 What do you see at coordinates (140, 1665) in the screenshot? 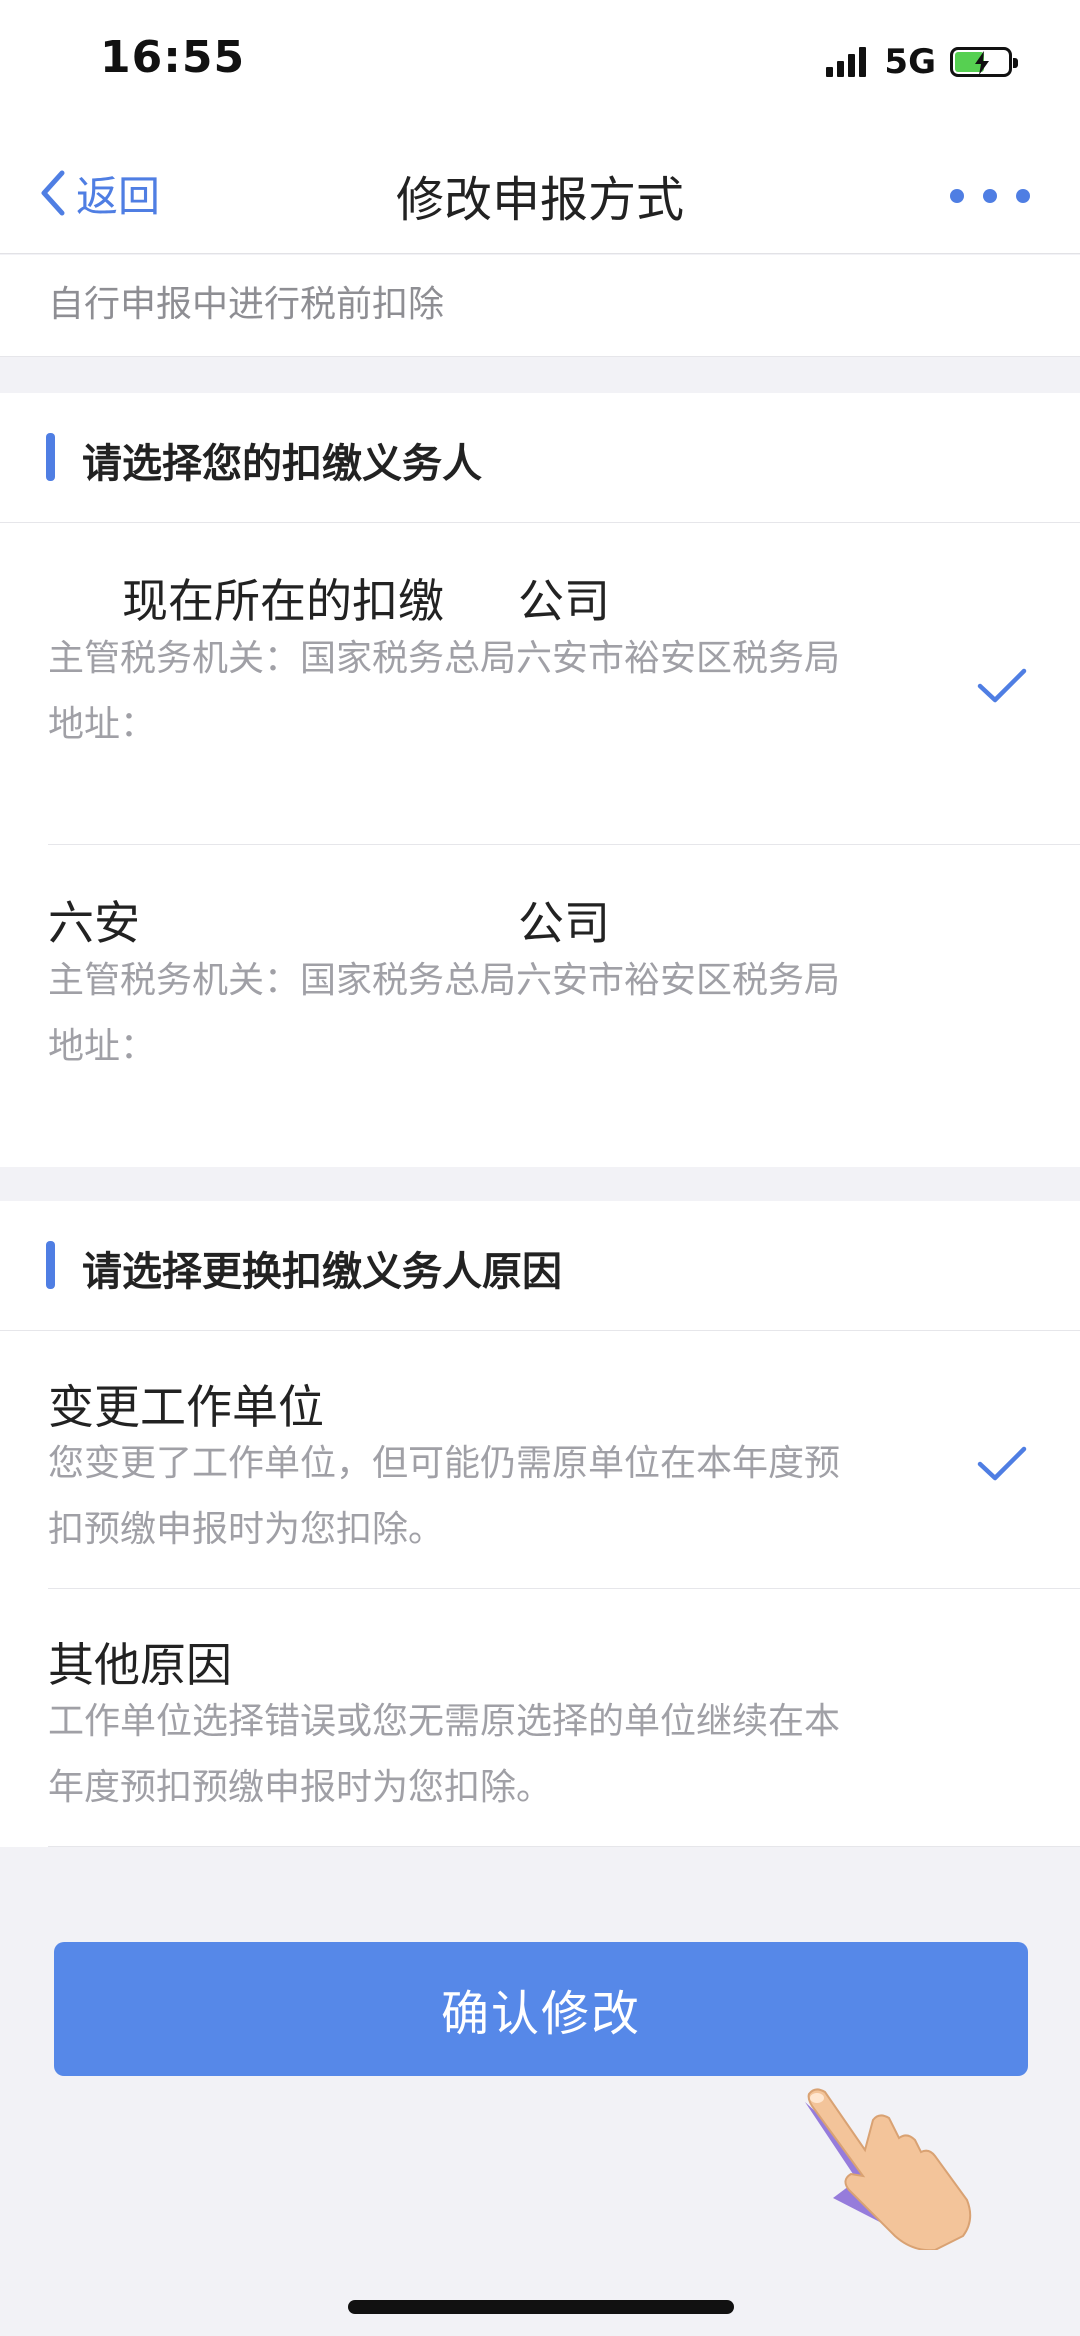
I see `reason-name: 其他原因` at bounding box center [140, 1665].